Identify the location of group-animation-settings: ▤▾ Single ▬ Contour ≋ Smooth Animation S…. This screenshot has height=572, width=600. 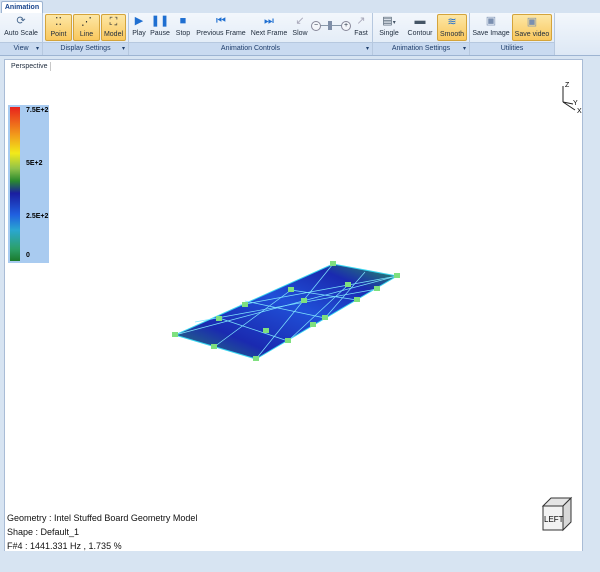
(421, 34).